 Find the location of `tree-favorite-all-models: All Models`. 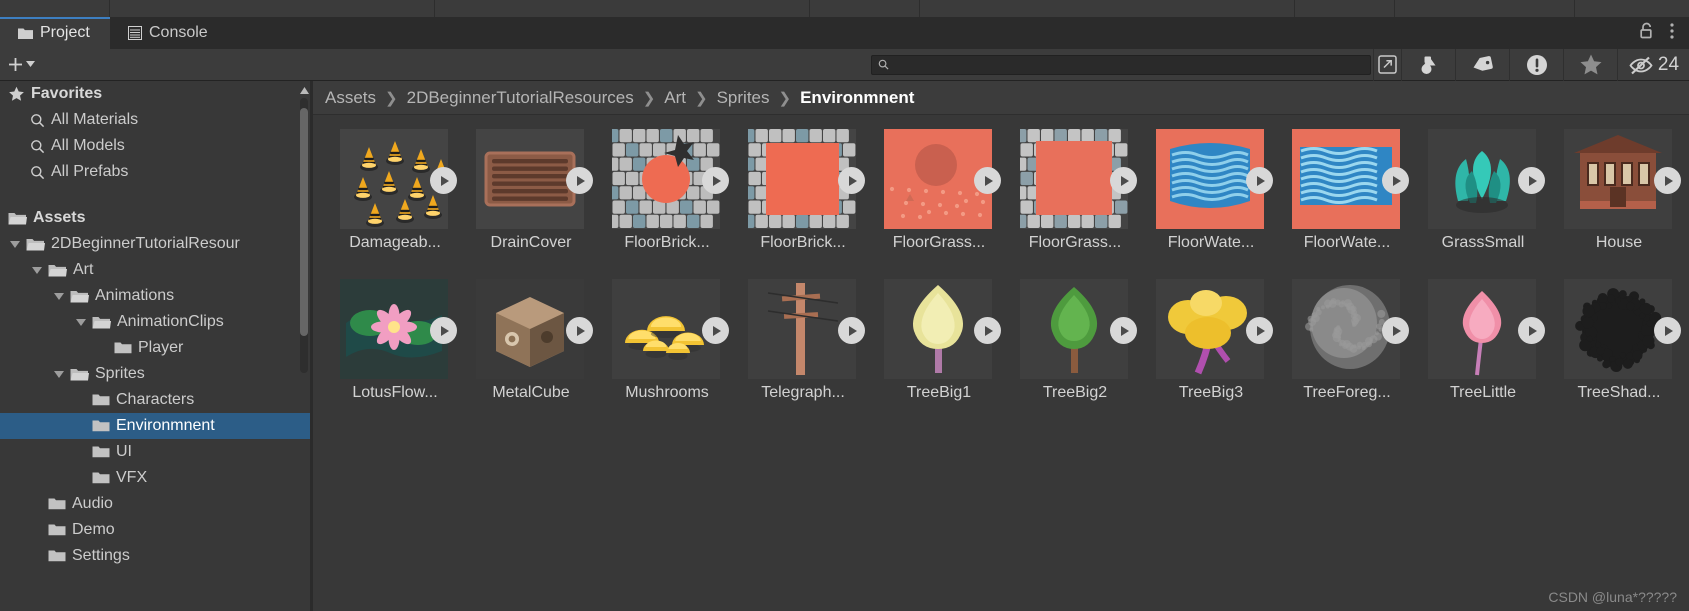

tree-favorite-all-models: All Models is located at coordinates (155, 146).